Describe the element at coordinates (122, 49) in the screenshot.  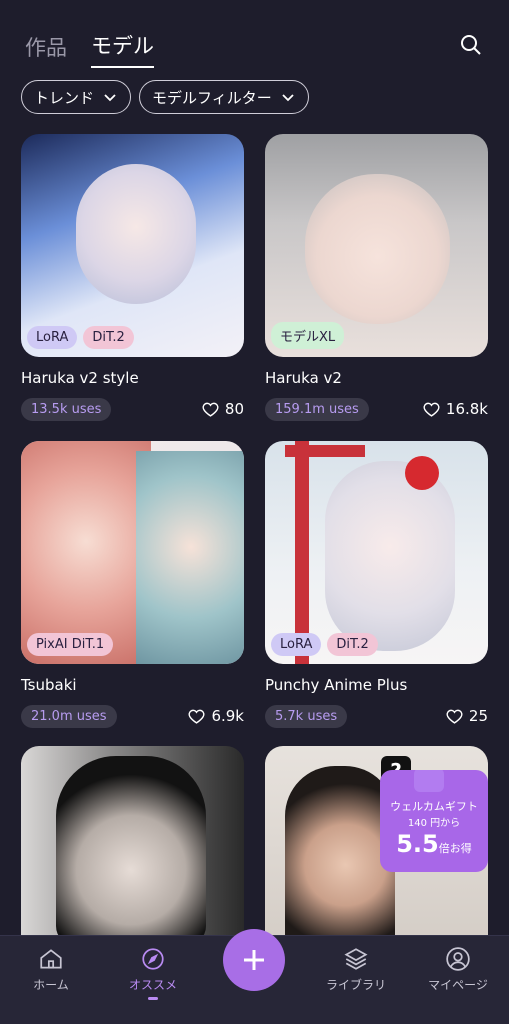
I see `tab-models: モデル` at that location.